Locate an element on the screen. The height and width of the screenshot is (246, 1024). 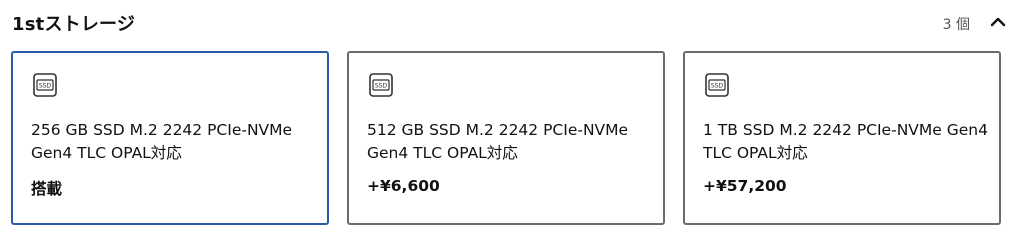
option-price: 搭載 is located at coordinates (47, 189).